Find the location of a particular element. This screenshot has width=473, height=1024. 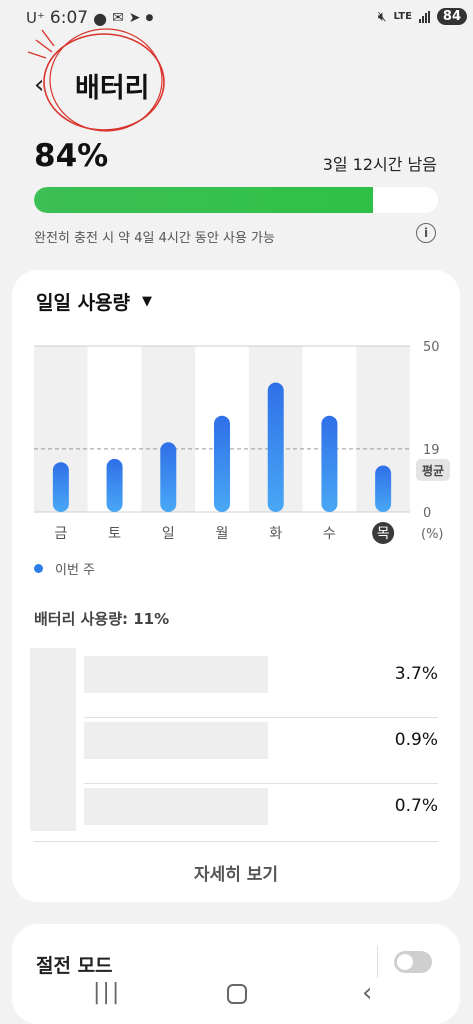

x-tick-label: 월 is located at coordinates (222, 534).